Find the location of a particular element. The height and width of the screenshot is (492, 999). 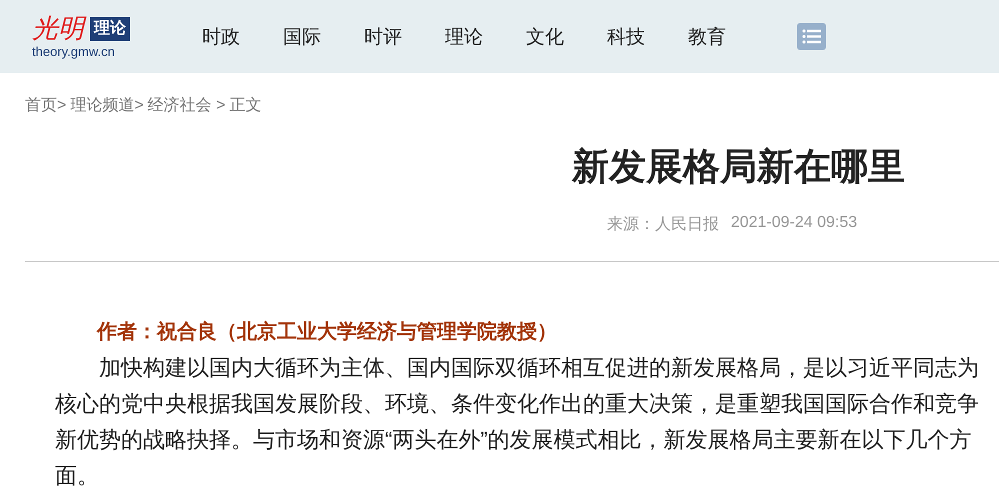

breadcrumb-link: 正文 is located at coordinates (245, 105).